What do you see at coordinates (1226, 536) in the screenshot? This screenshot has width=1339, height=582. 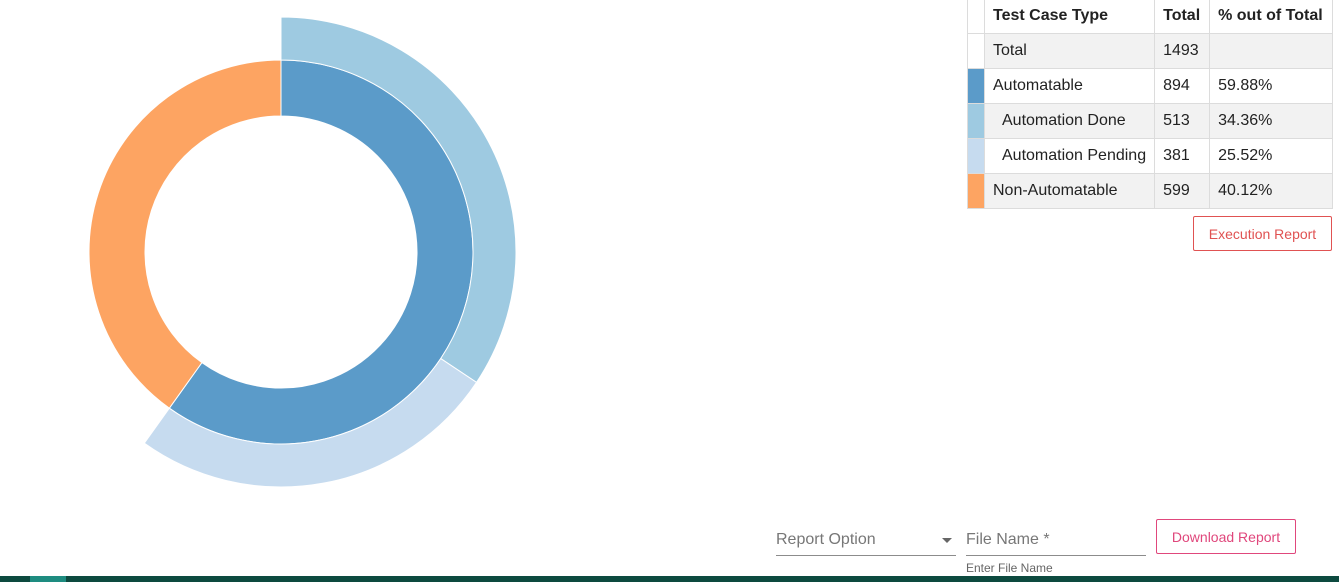 I see `download-report-button: Download Report` at bounding box center [1226, 536].